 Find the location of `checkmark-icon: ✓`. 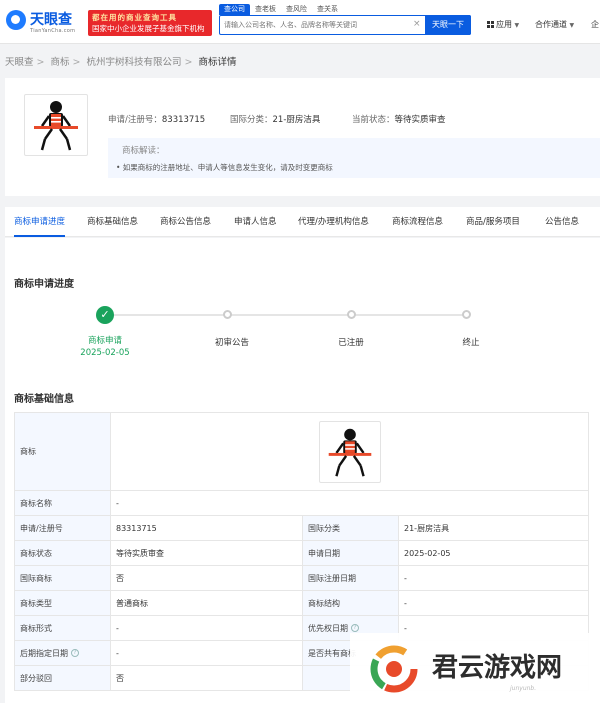

checkmark-icon: ✓ is located at coordinates (105, 315).